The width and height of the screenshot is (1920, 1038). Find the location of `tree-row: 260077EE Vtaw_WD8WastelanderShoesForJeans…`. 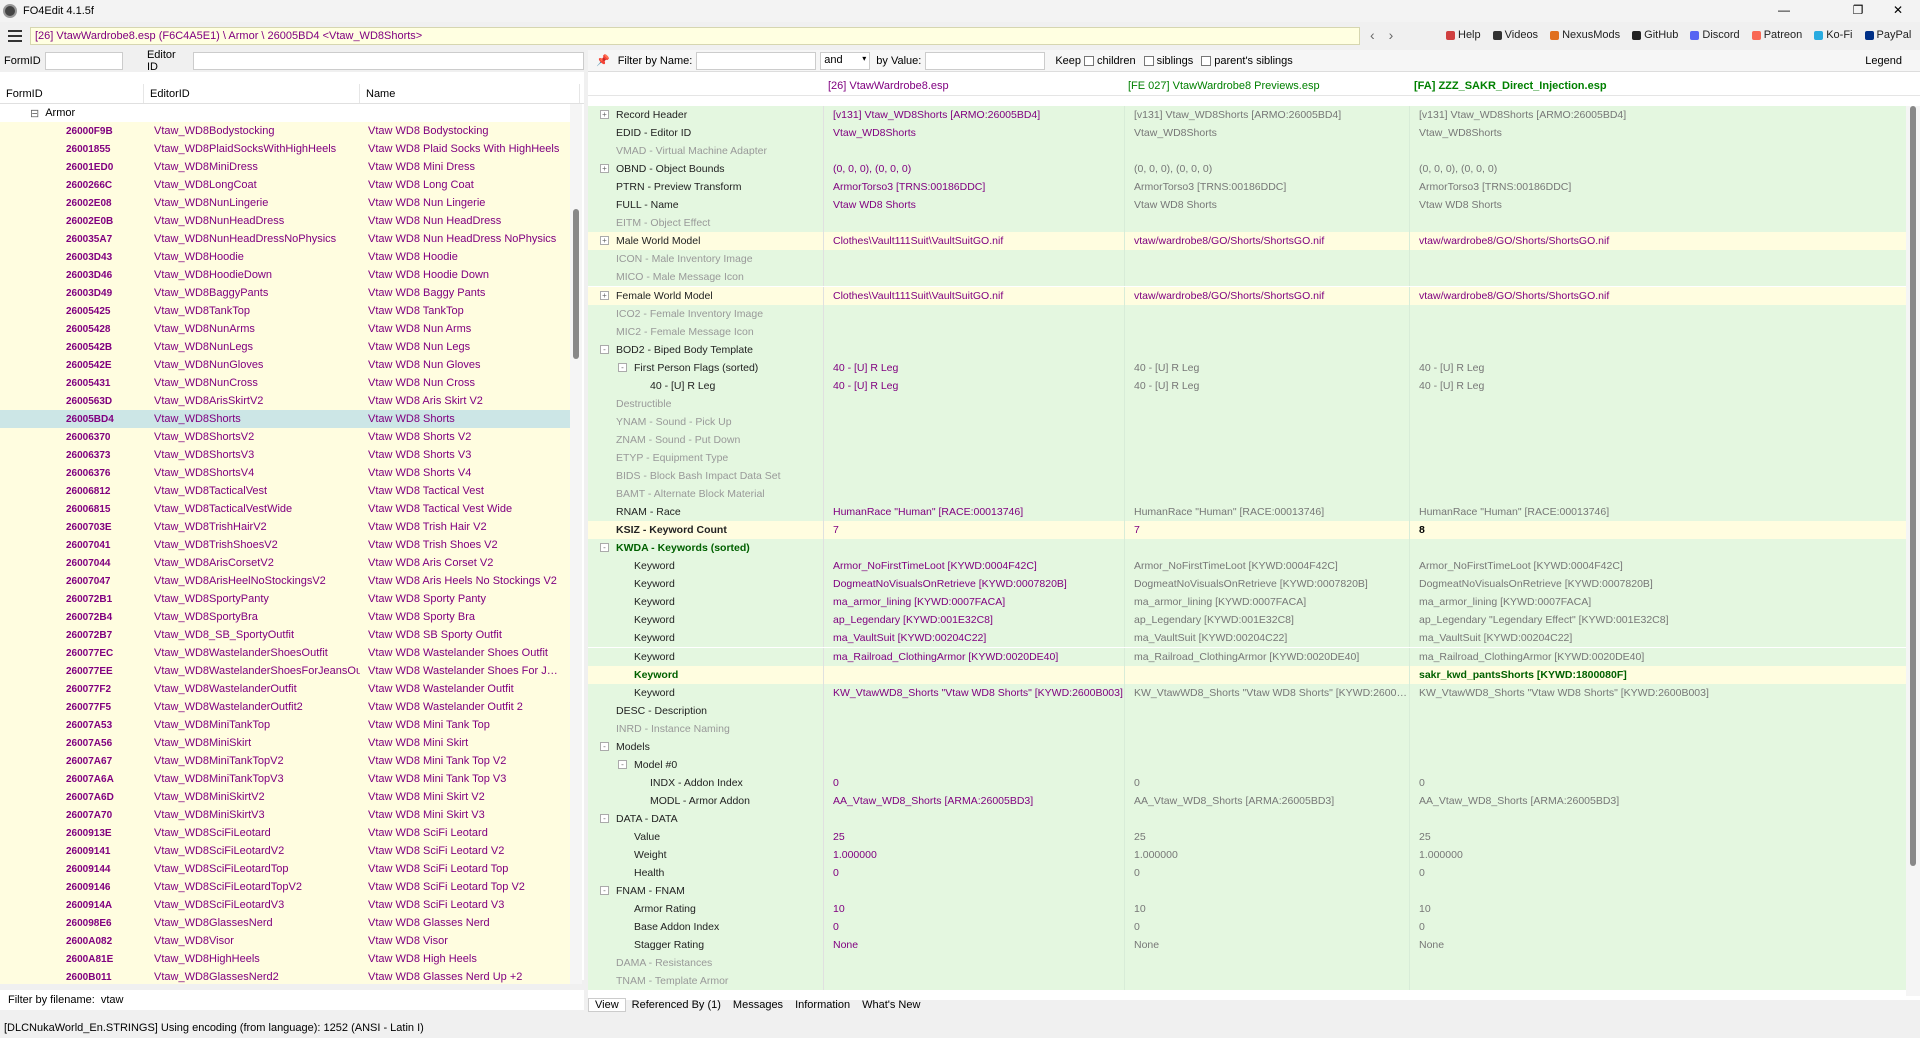

tree-row: 260077EE Vtaw_WD8WastelanderShoesForJeans… is located at coordinates (285, 671).